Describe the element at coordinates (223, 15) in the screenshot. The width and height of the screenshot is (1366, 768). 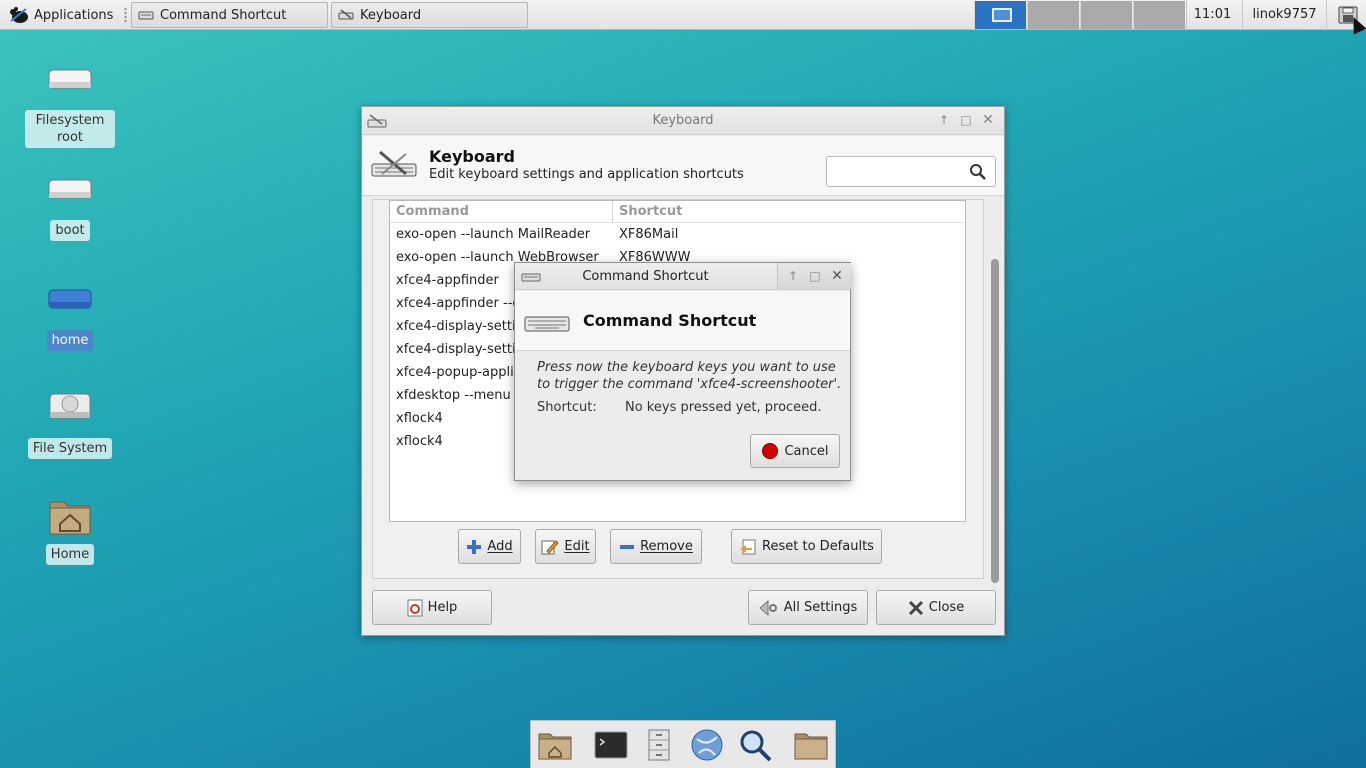
I see `task-label: Command Shortcut` at that location.